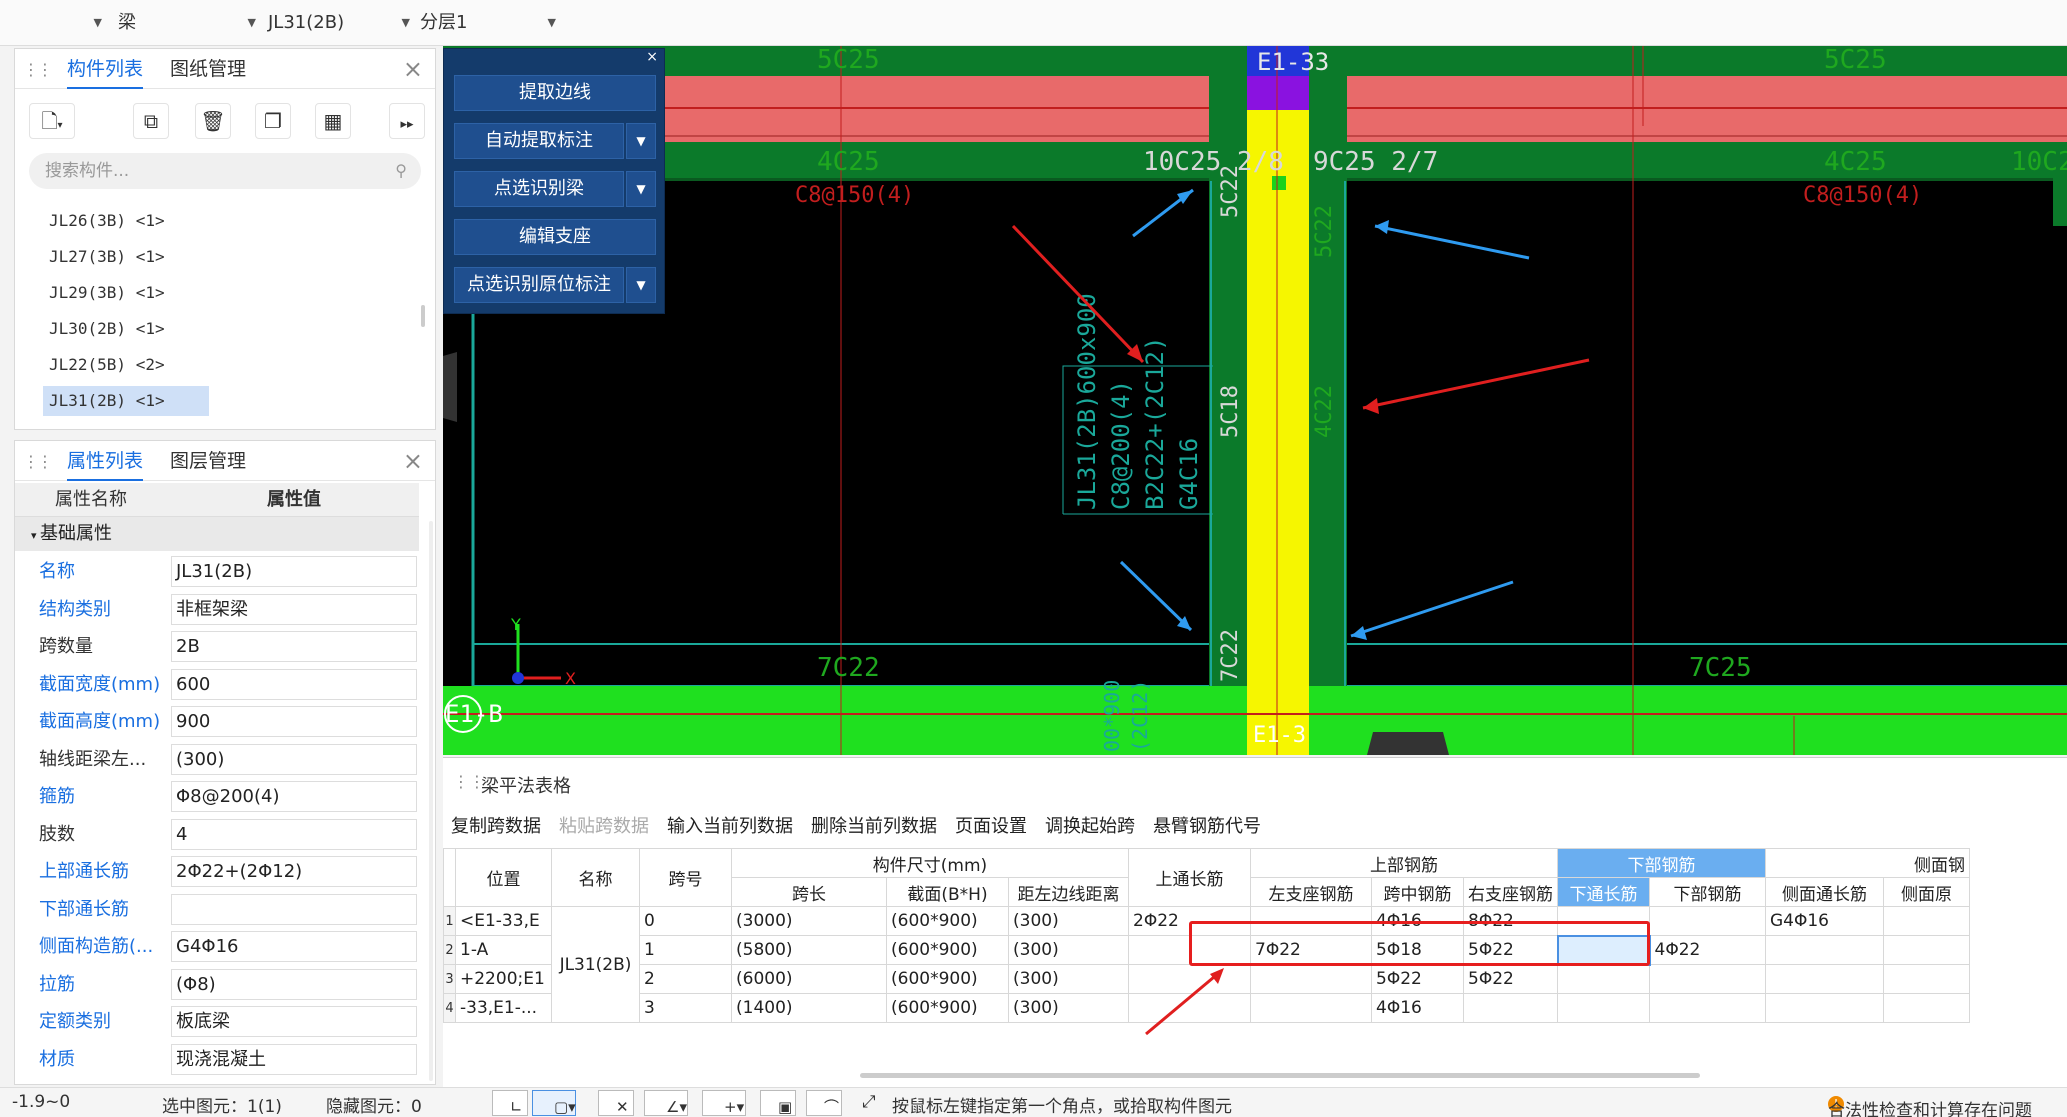 The image size is (2067, 1117). What do you see at coordinates (616, 1103) in the screenshot?
I see `snap-cross-button: ✕` at bounding box center [616, 1103].